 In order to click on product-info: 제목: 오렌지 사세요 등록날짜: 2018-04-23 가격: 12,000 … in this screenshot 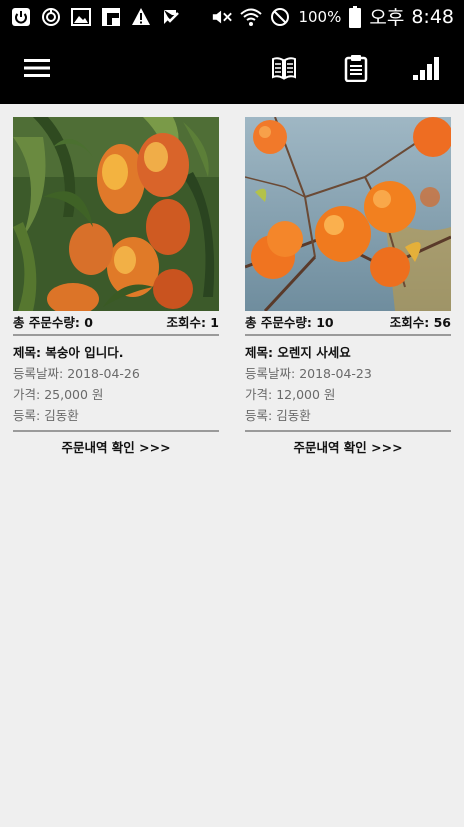, I will do `click(348, 381)`.